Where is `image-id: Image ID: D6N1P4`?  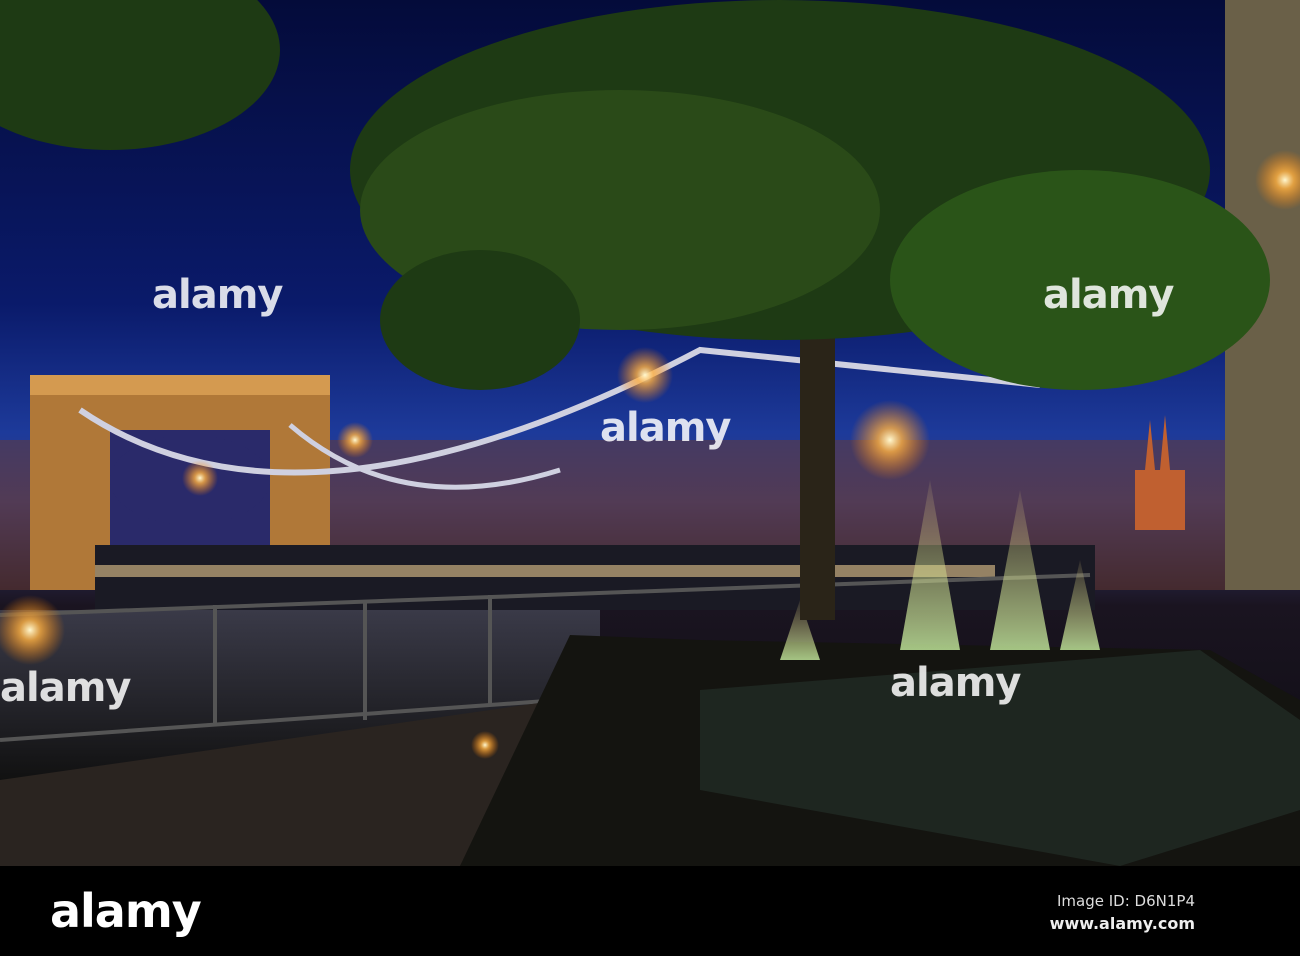
image-id: Image ID: D6N1P4 is located at coordinates (1126, 901).